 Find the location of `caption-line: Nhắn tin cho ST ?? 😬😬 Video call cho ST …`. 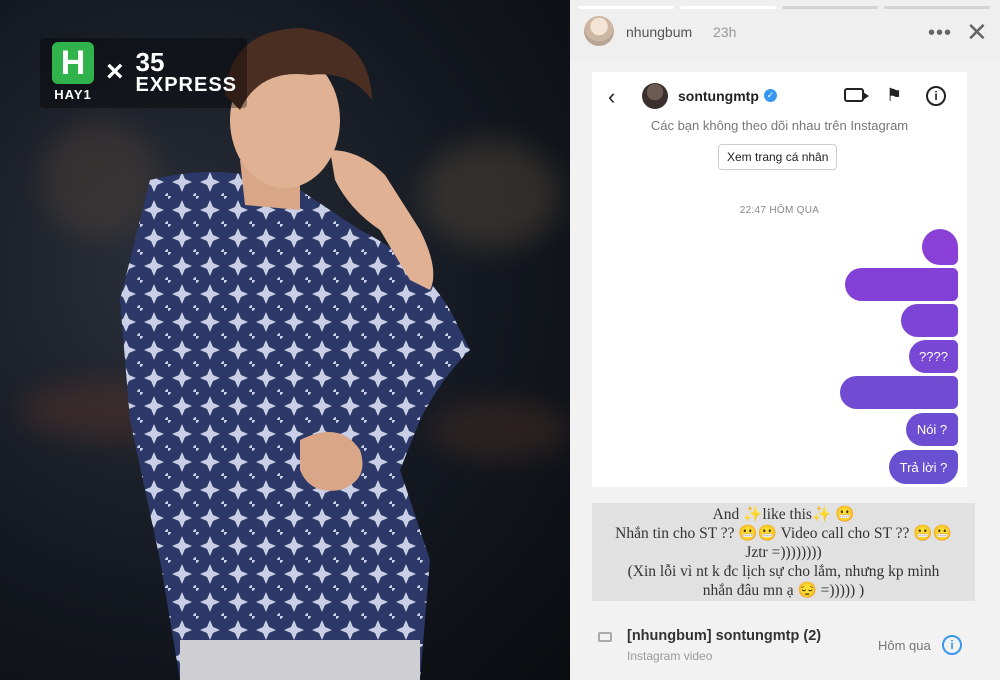

caption-line: Nhắn tin cho ST ?? 😬😬 Video call cho ST … is located at coordinates (783, 533).